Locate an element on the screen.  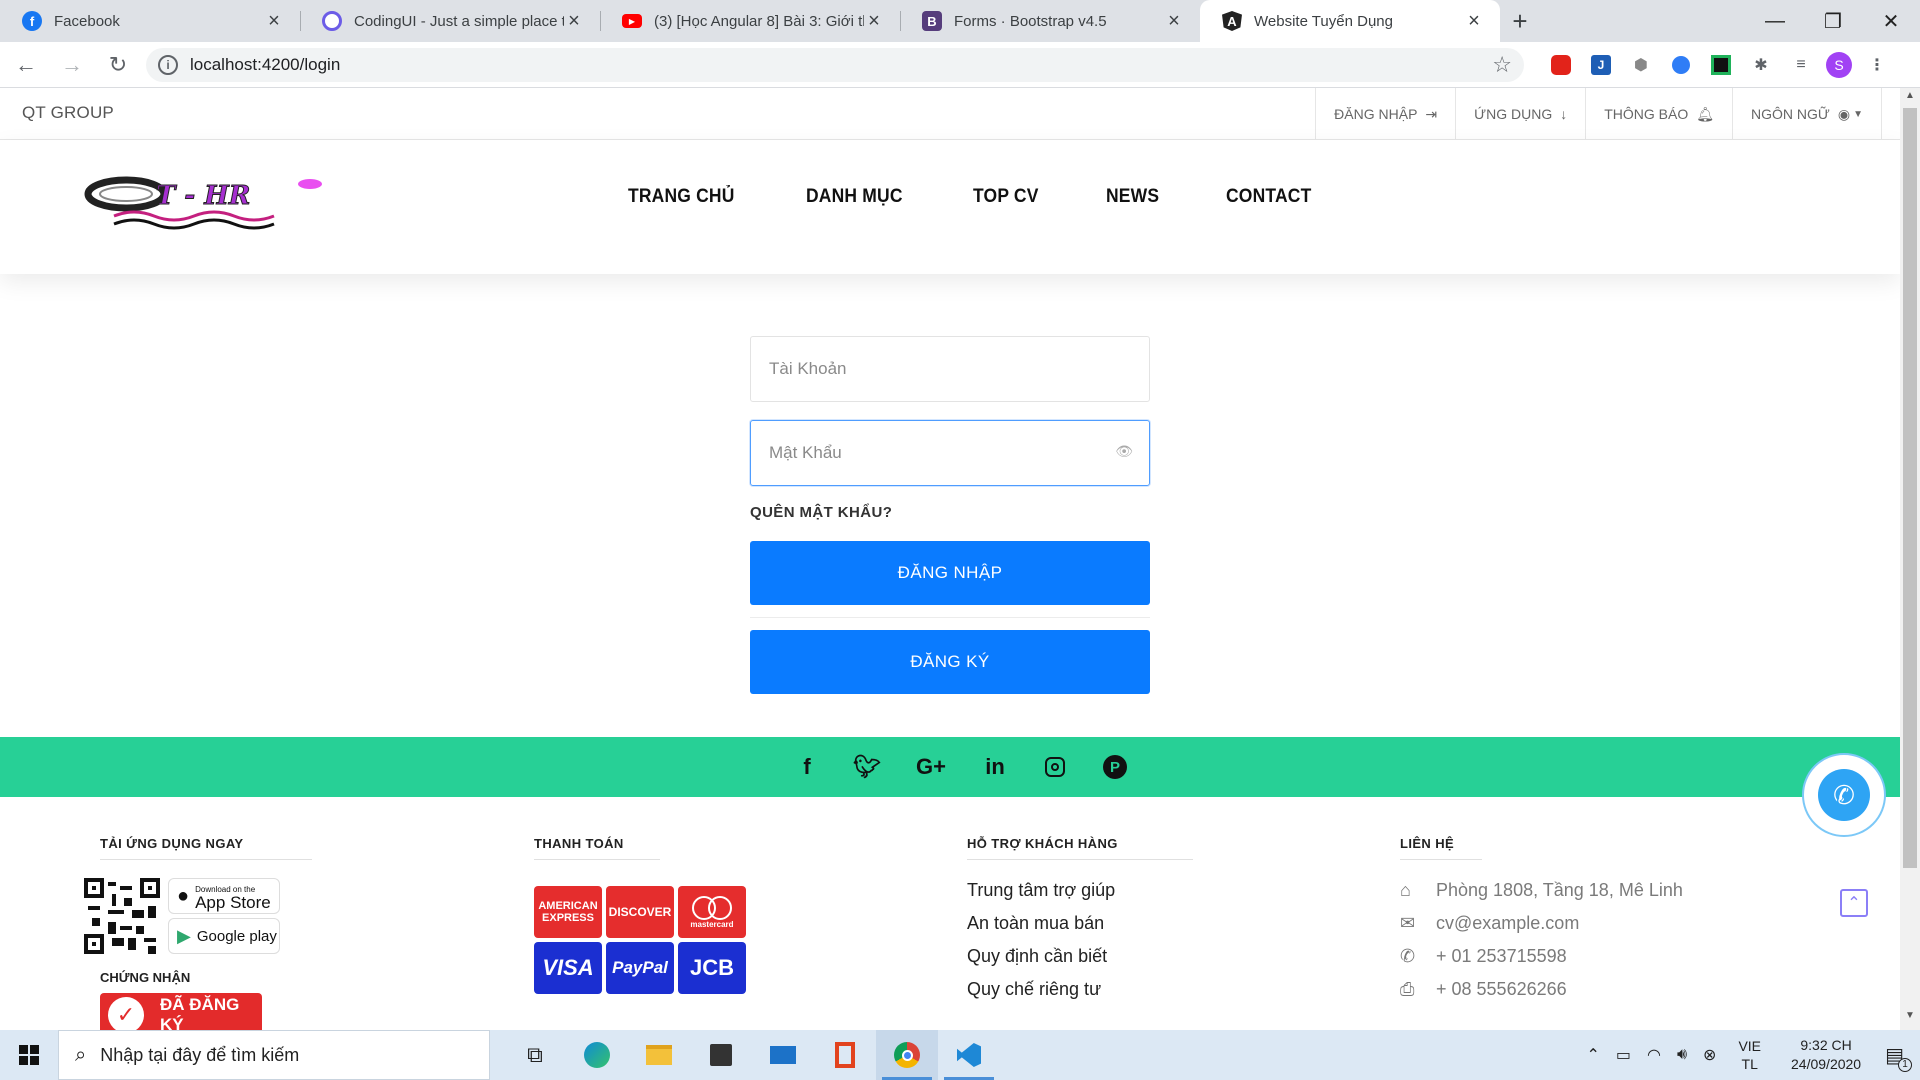
username-input: Tài Khoản is located at coordinates (950, 369).